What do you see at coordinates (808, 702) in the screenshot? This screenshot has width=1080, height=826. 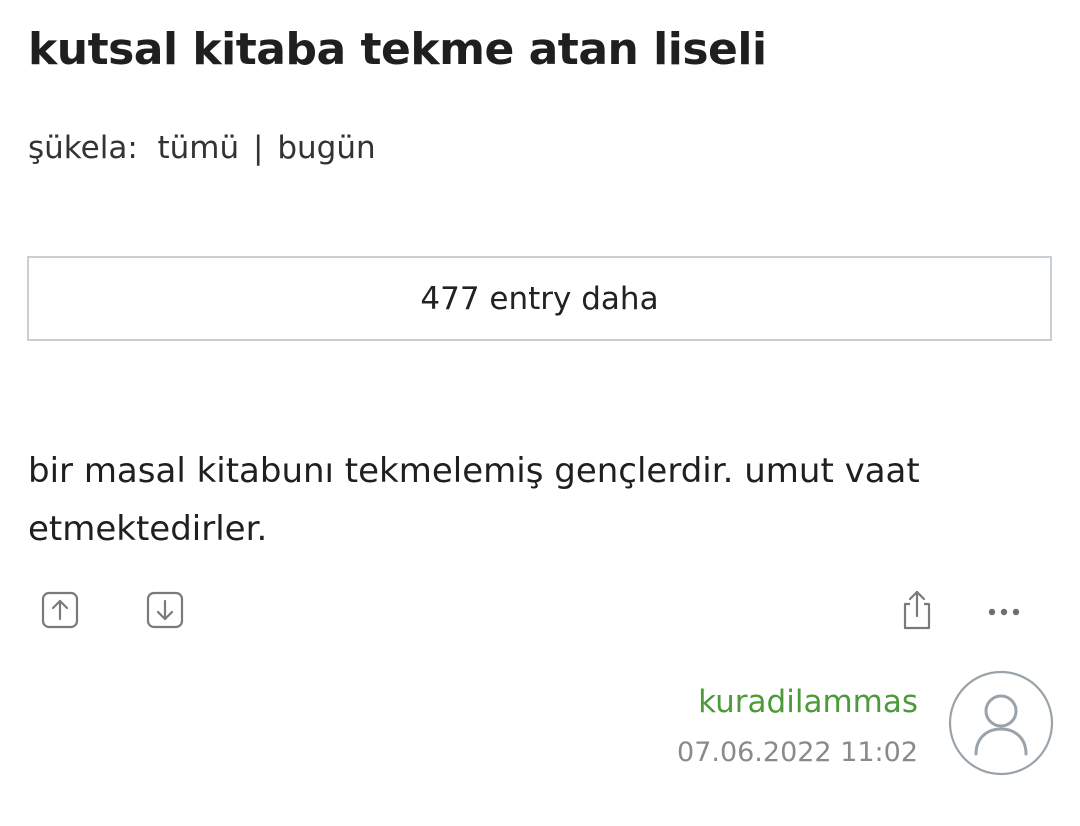 I see `entry-author: kuradilammas` at bounding box center [808, 702].